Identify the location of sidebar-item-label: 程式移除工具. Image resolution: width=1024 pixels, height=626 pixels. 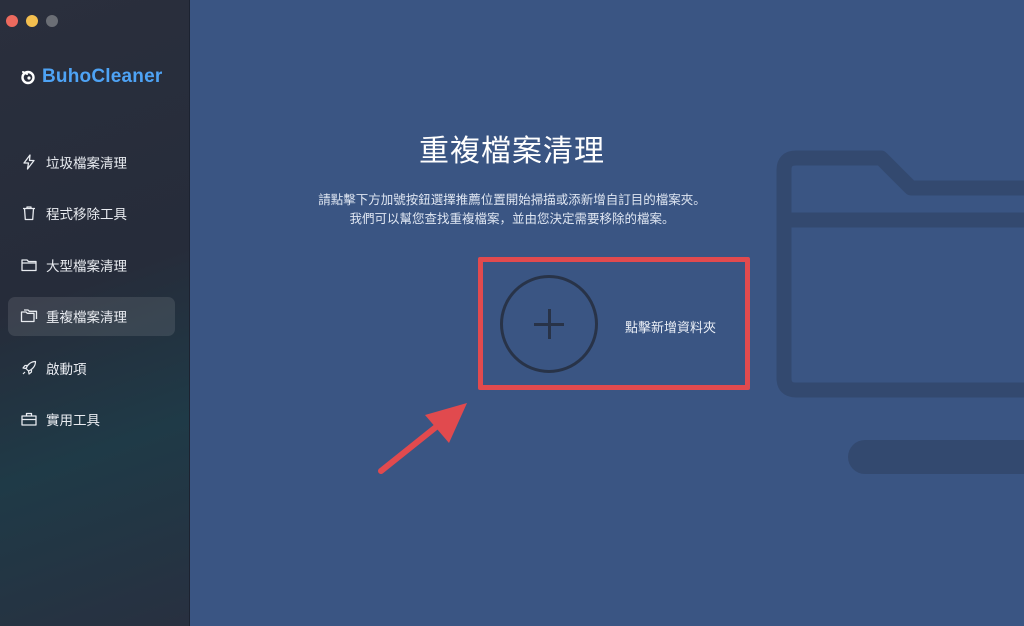
(86, 215).